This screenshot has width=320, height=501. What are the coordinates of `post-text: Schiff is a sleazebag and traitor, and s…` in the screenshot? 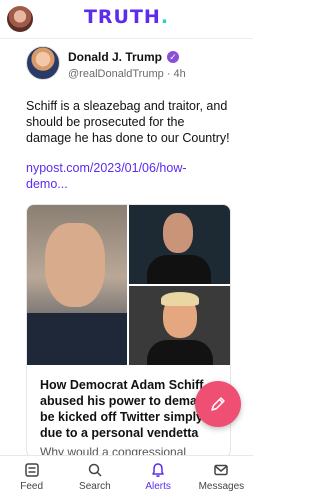 It's located at (128, 122).